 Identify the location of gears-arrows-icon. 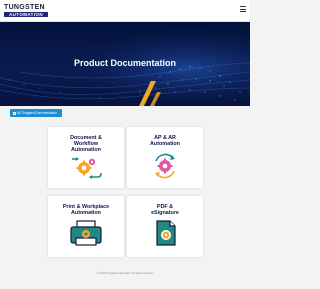
(87, 168).